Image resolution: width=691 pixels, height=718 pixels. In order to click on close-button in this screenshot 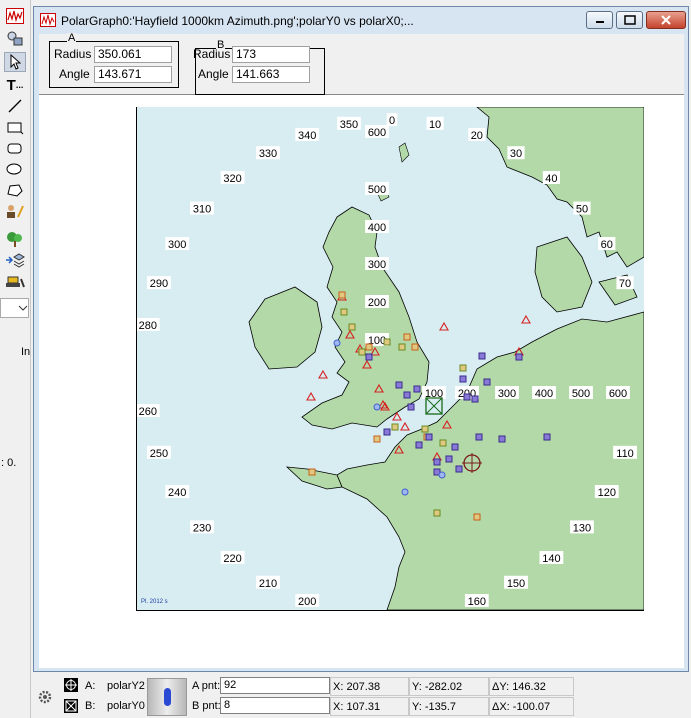, I will do `click(666, 20)`.